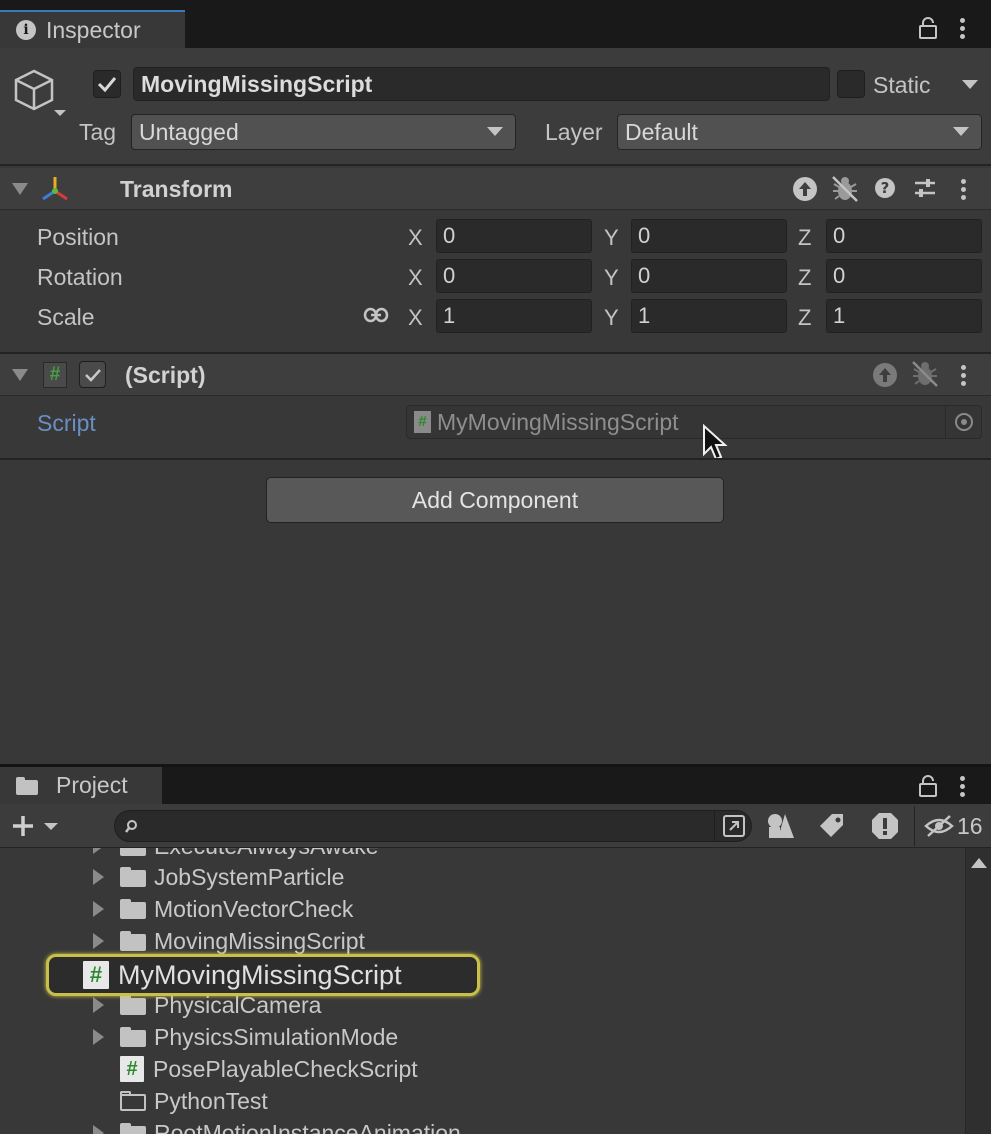 Image resolution: width=991 pixels, height=1134 pixels. What do you see at coordinates (611, 278) in the screenshot?
I see `rotation-y-label: Y` at bounding box center [611, 278].